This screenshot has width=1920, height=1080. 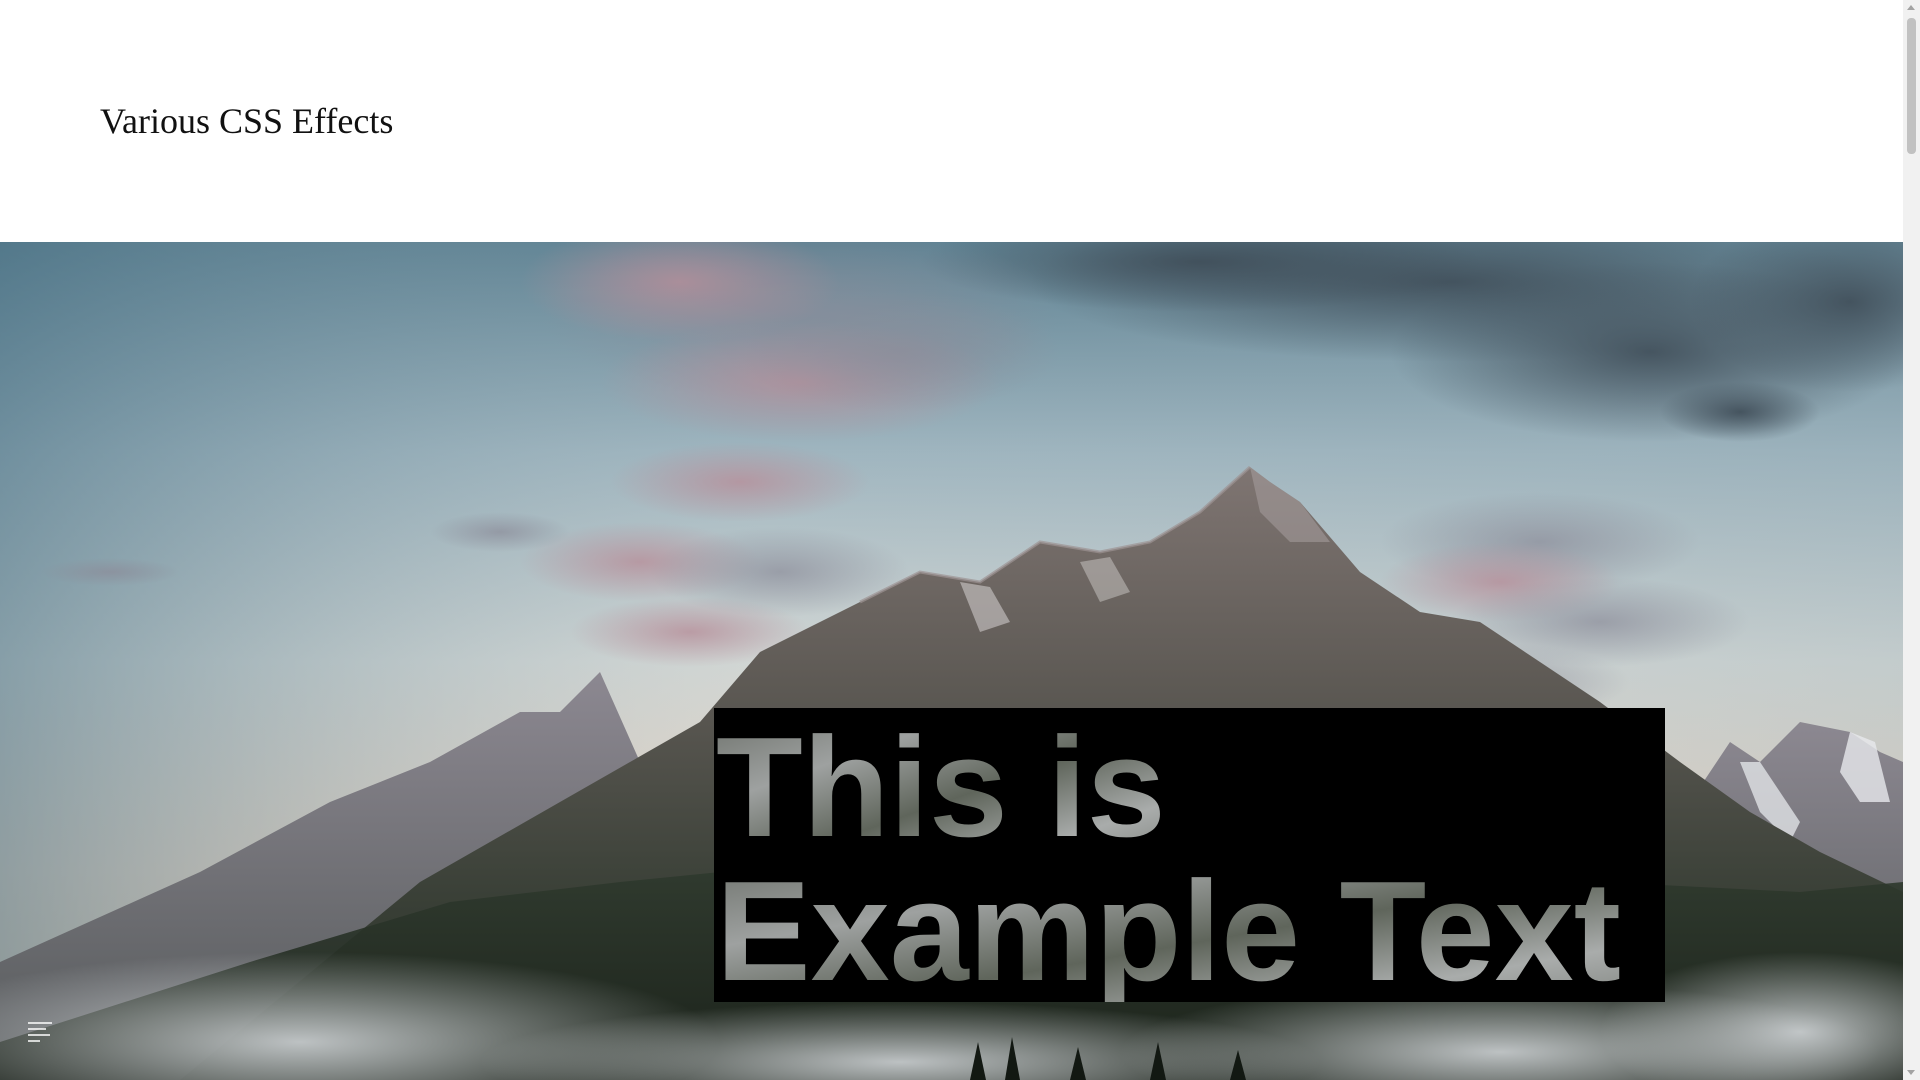 What do you see at coordinates (1911, 7) in the screenshot?
I see `scroll-up-arrow-icon` at bounding box center [1911, 7].